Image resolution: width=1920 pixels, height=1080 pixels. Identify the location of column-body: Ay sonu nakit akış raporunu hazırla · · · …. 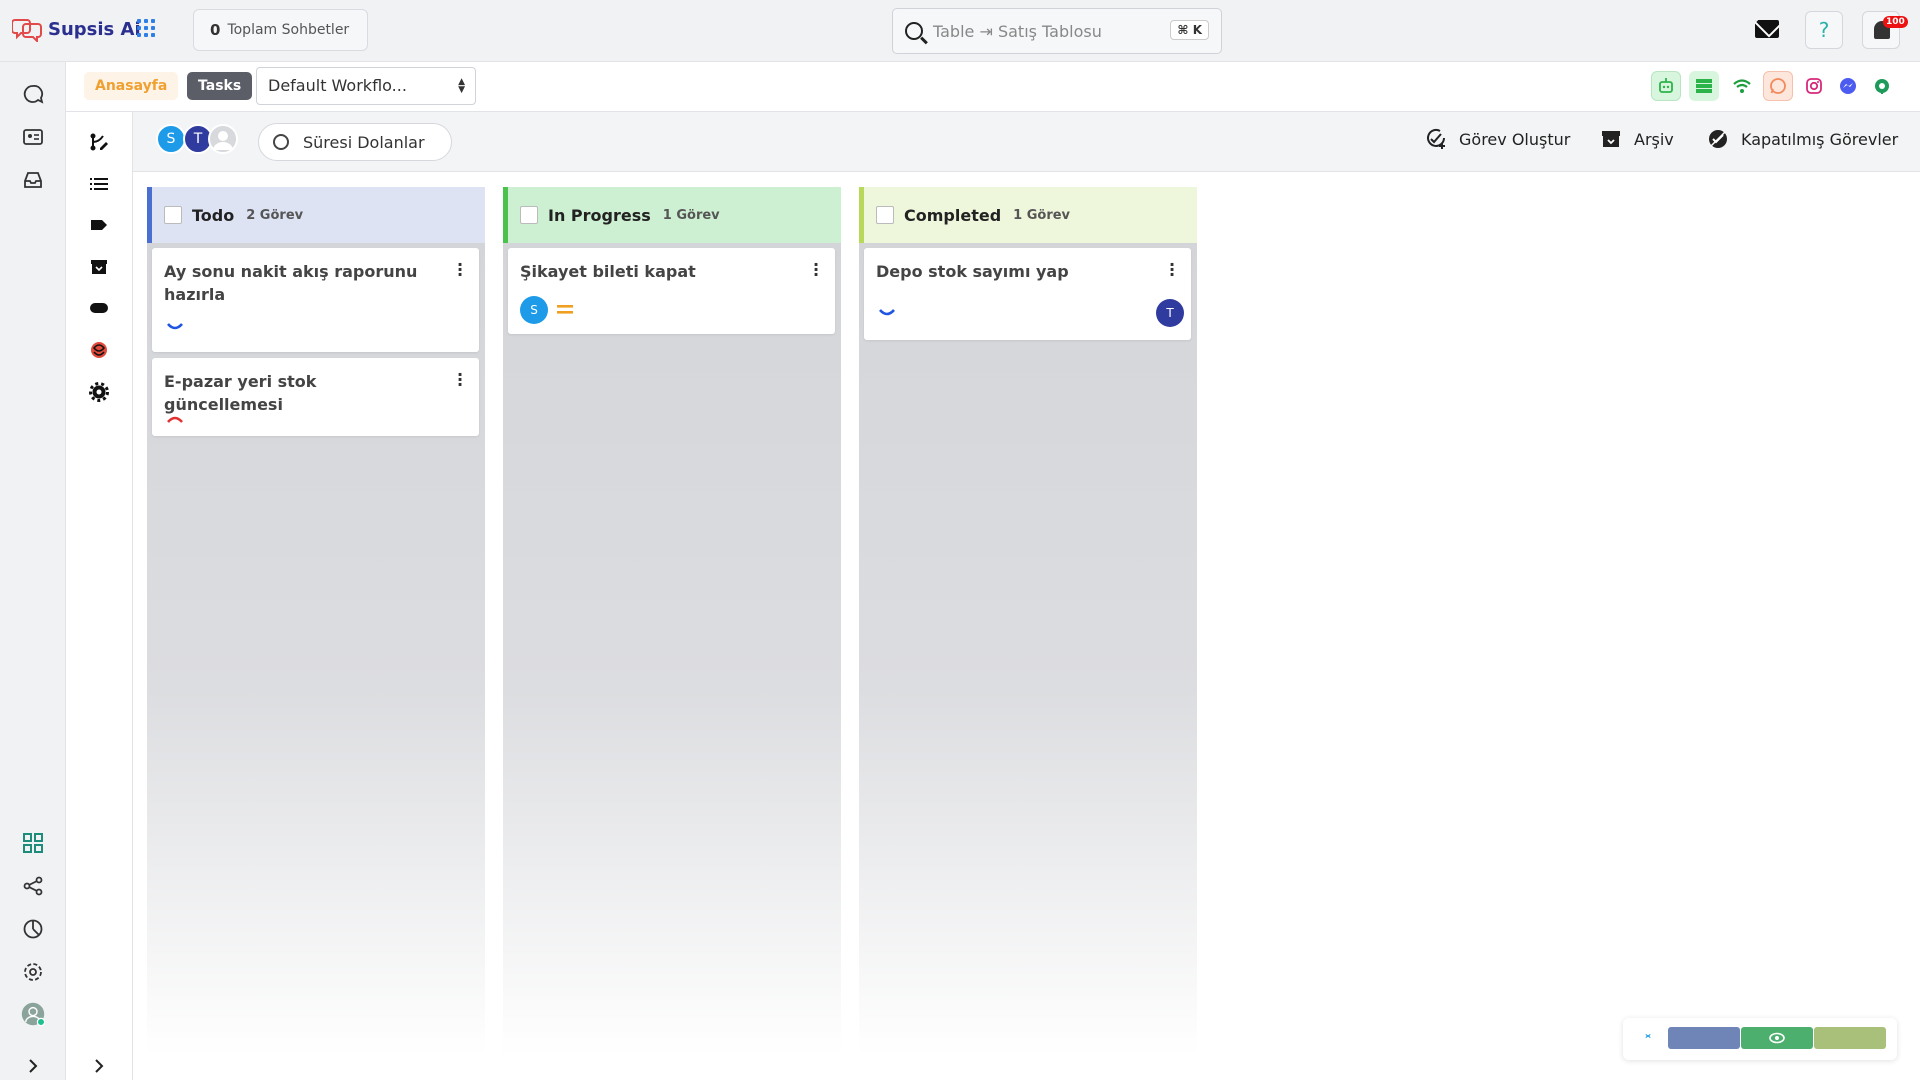
(316, 650).